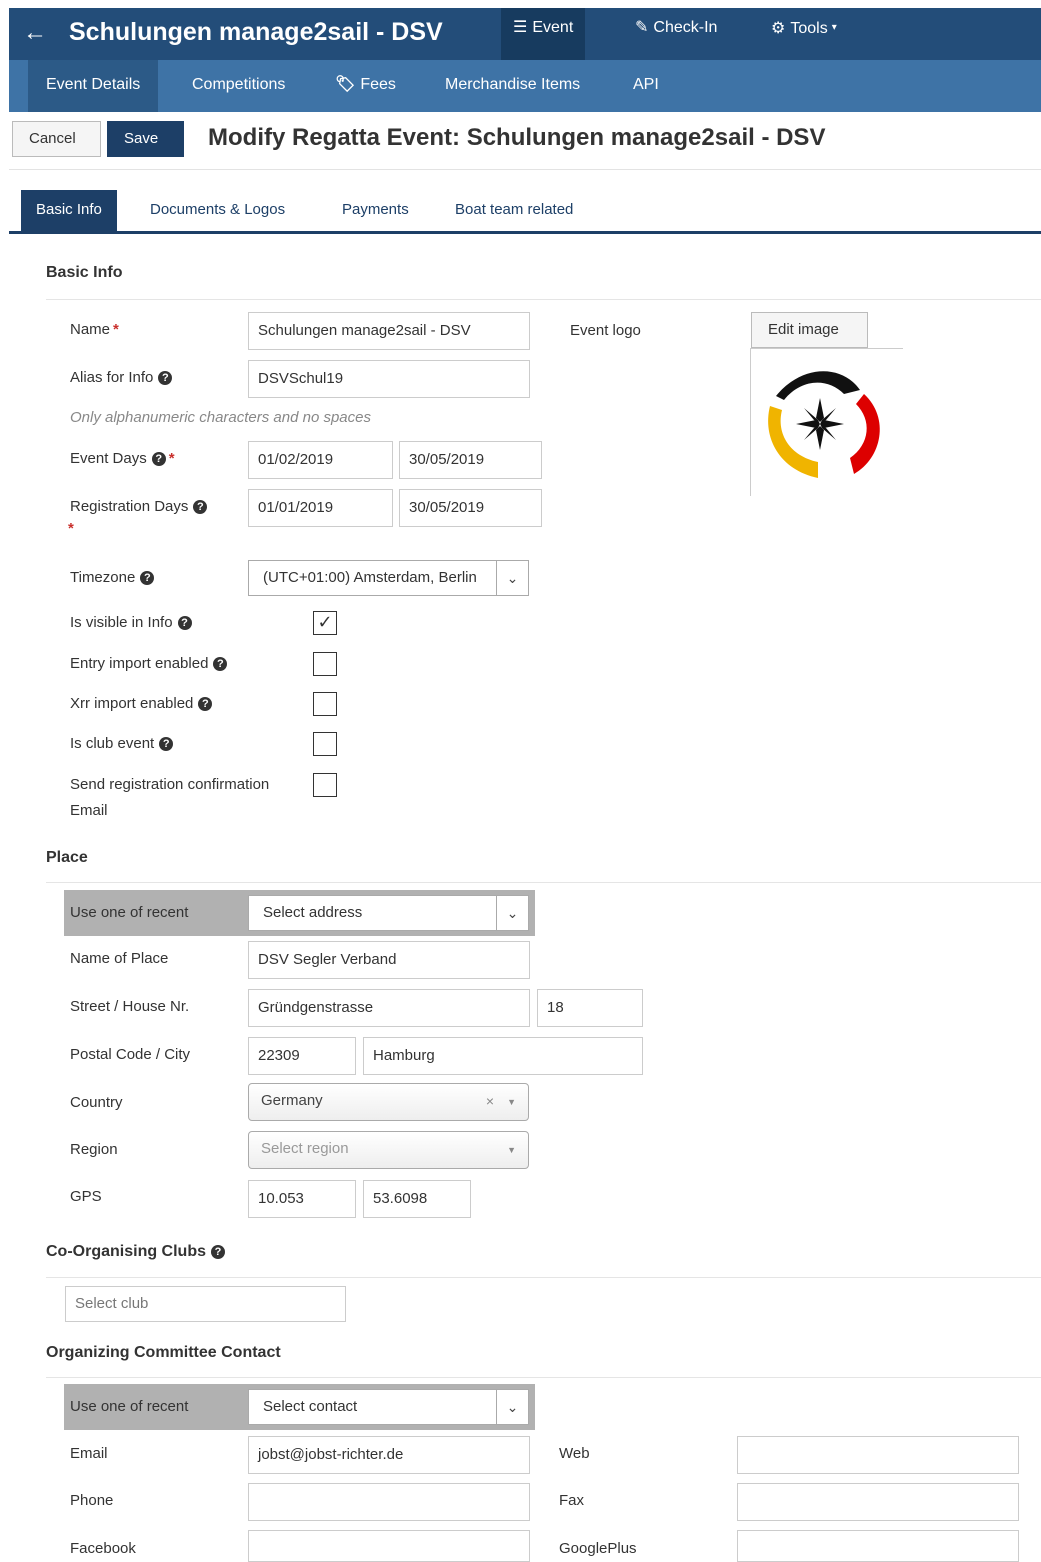 Image resolution: width=1041 pixels, height=1562 pixels. I want to click on entry-import-checkbox, so click(325, 664).